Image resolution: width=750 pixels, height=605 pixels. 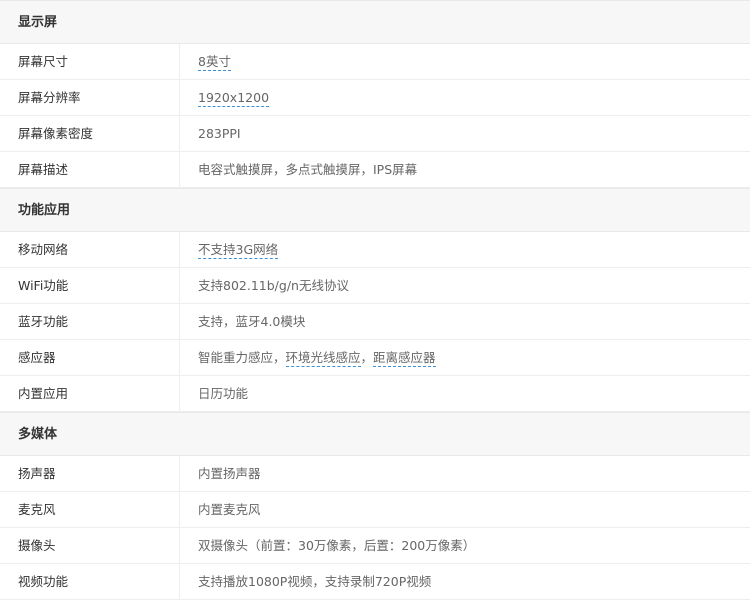 I want to click on spec-term-link: 距离感应器, so click(x=404, y=358).